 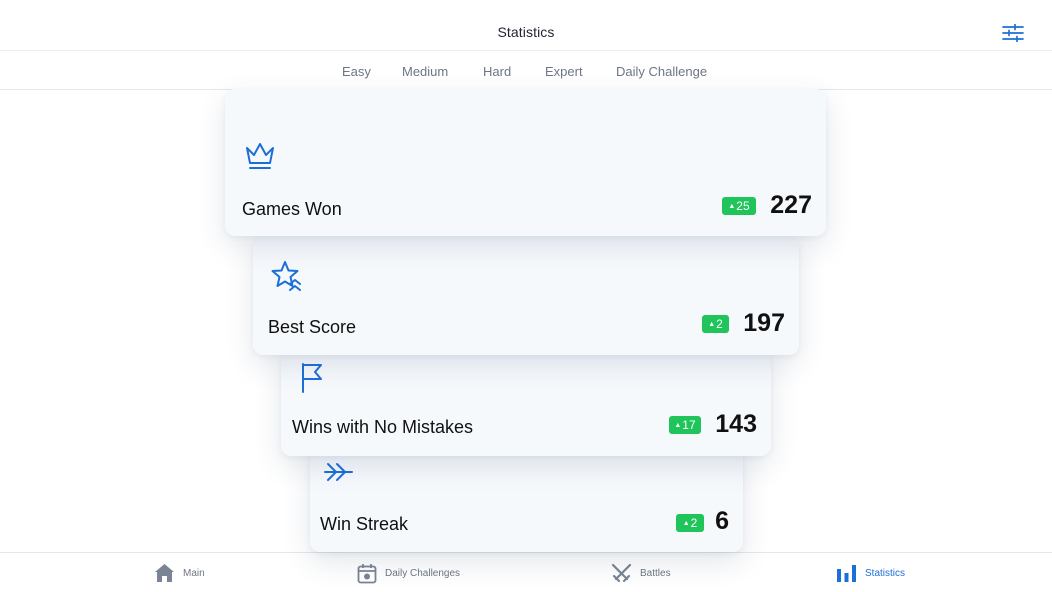 I want to click on stat-card-best-score: Best Score ▲ 2 197, so click(x=526, y=295).